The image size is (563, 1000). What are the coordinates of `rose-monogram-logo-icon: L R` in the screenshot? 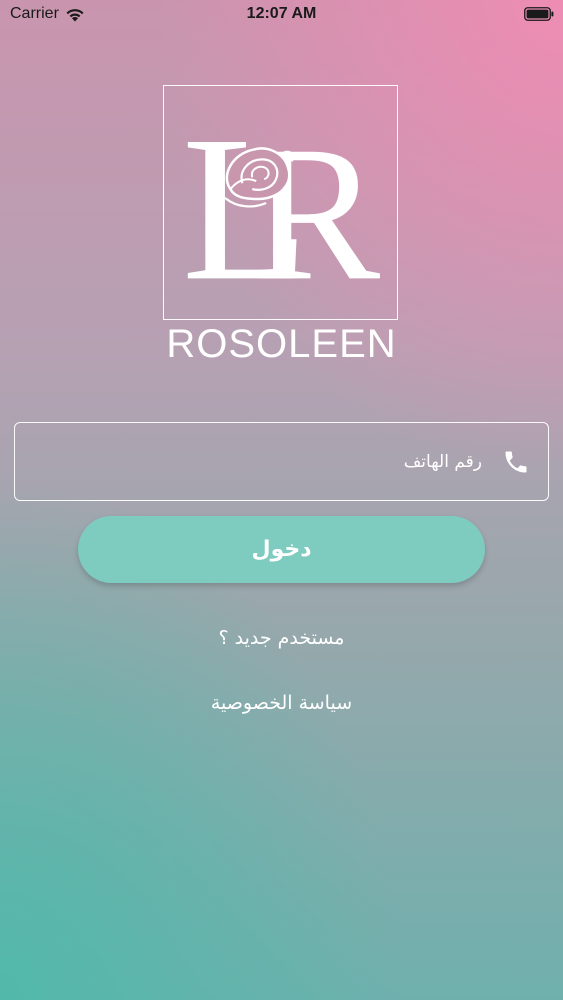 It's located at (281, 206).